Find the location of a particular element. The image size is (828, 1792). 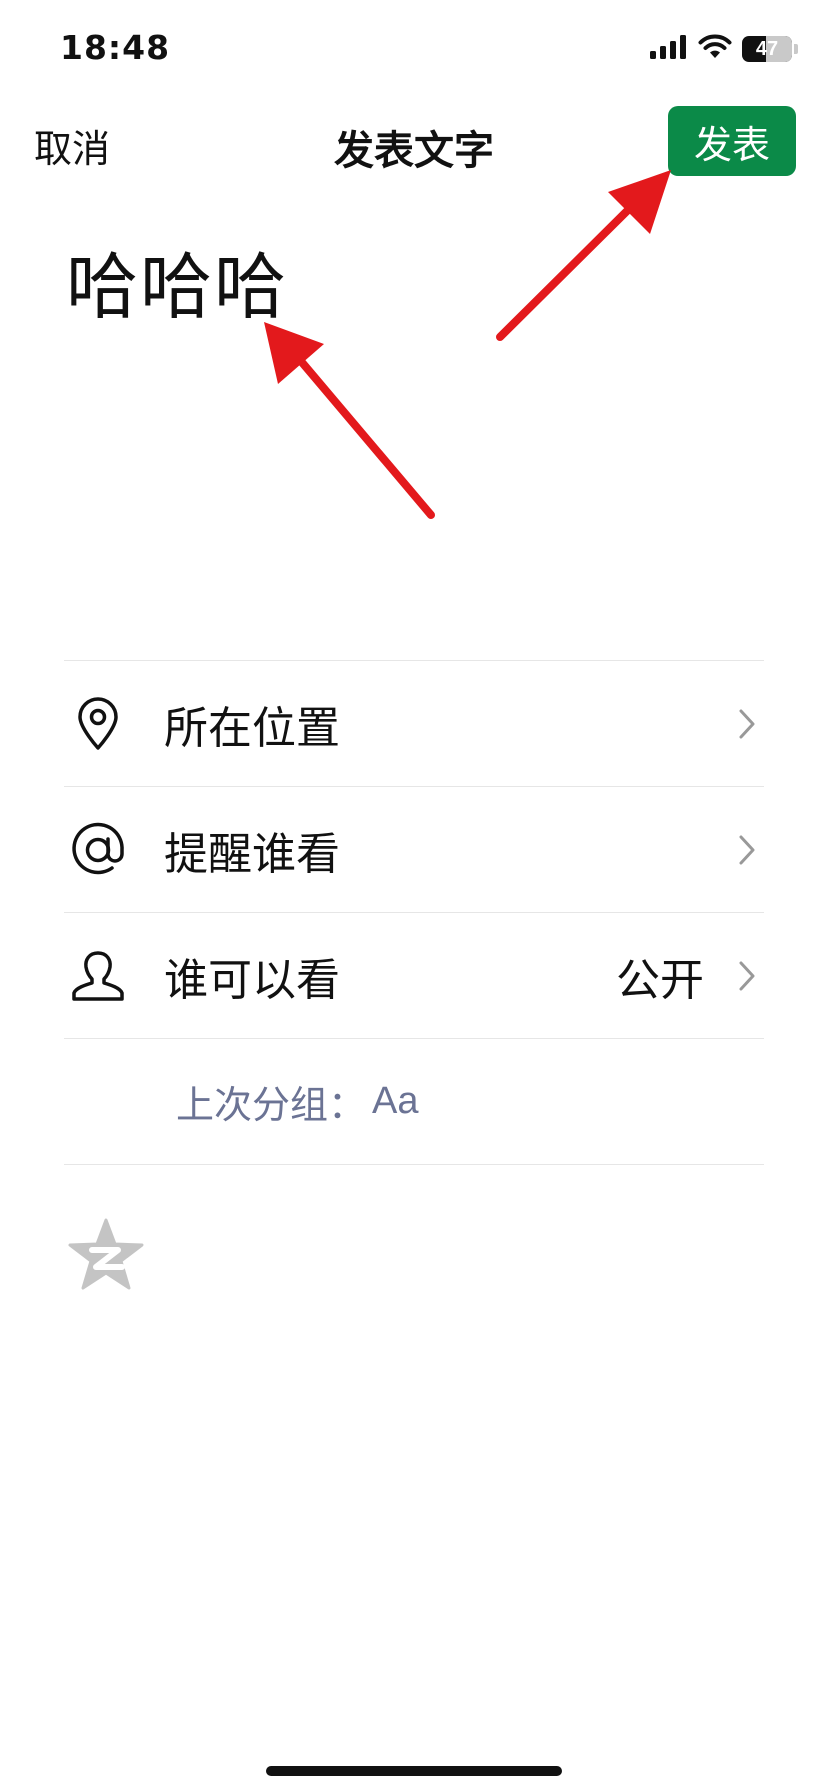

signal-icon is located at coordinates (669, 49).